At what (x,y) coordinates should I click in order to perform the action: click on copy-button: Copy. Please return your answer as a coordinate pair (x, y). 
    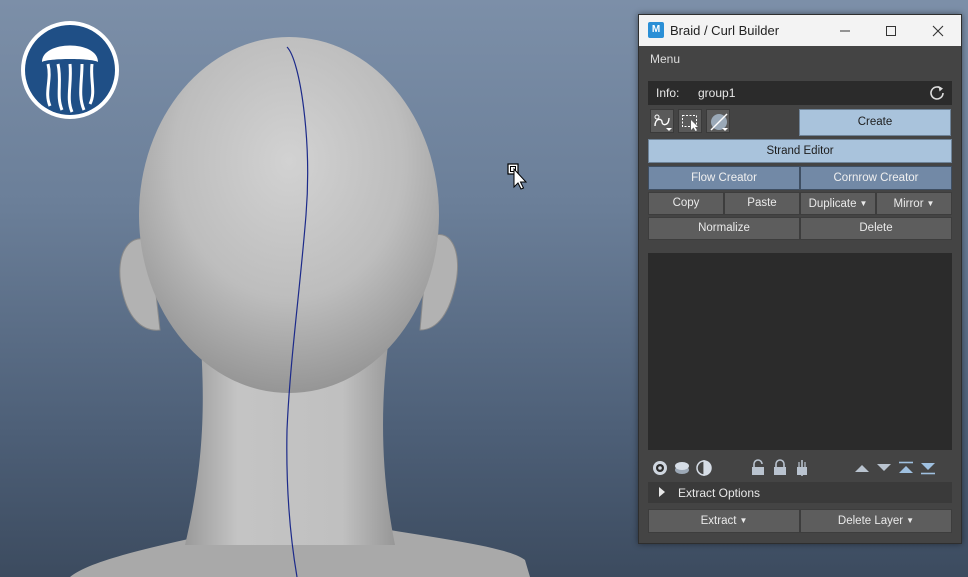
    Looking at the image, I should click on (686, 203).